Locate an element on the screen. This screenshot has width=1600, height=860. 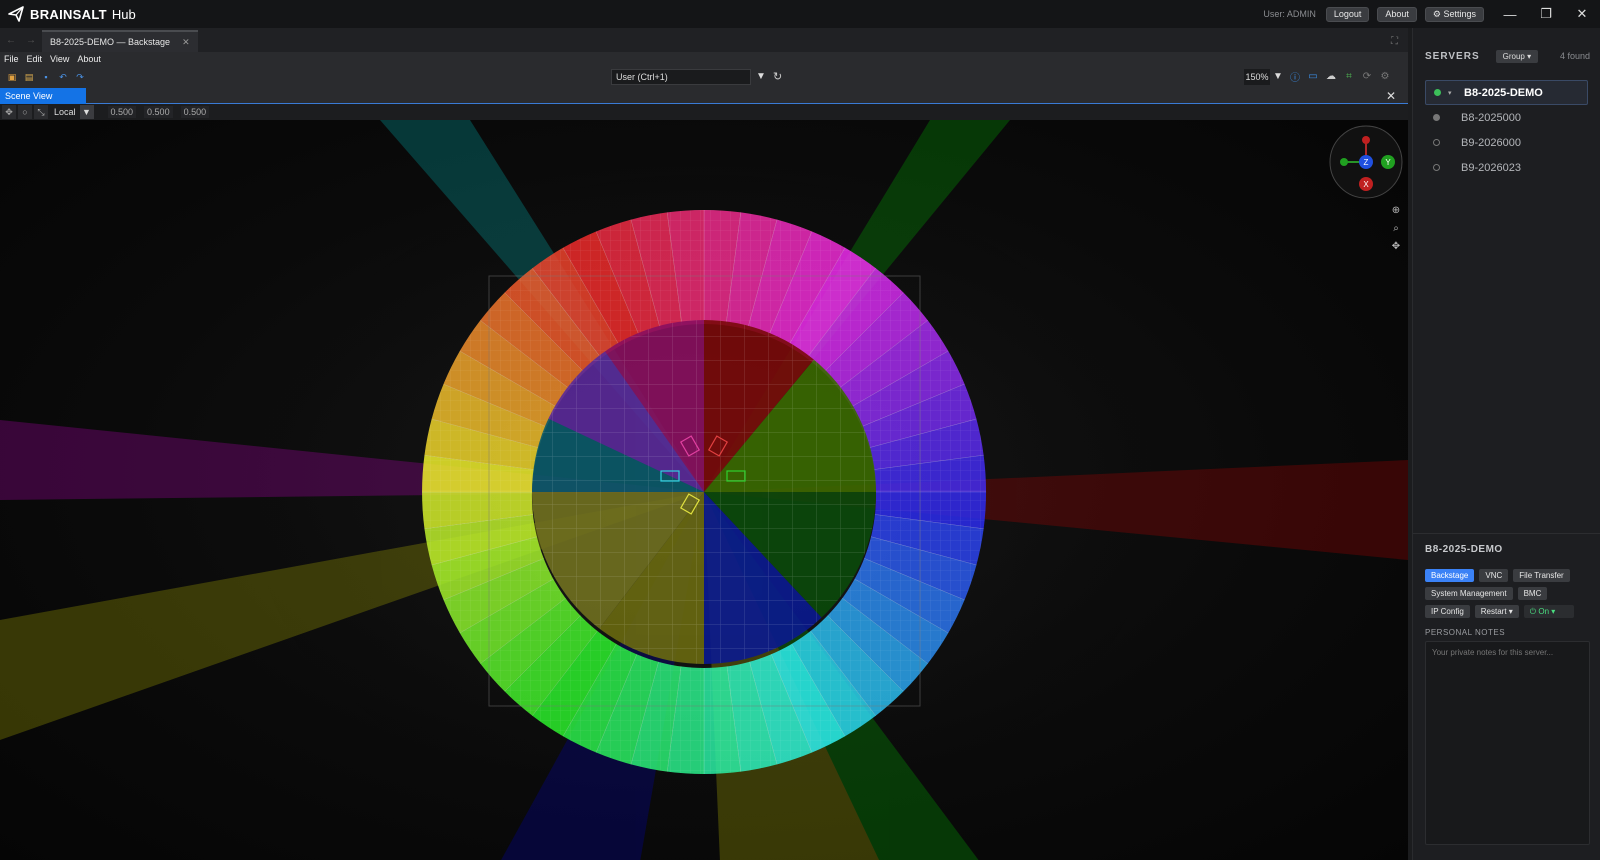
restart-button: Restart ▾ is located at coordinates (1496, 611).